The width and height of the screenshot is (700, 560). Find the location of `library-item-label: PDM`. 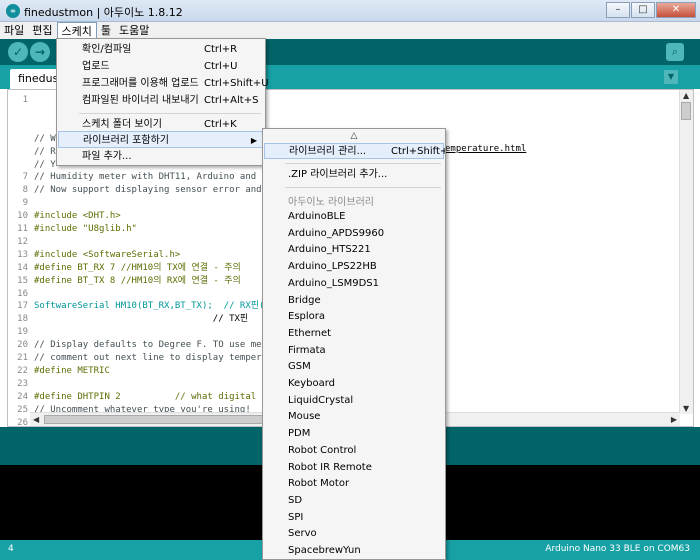

library-item-label: PDM is located at coordinates (299, 434).